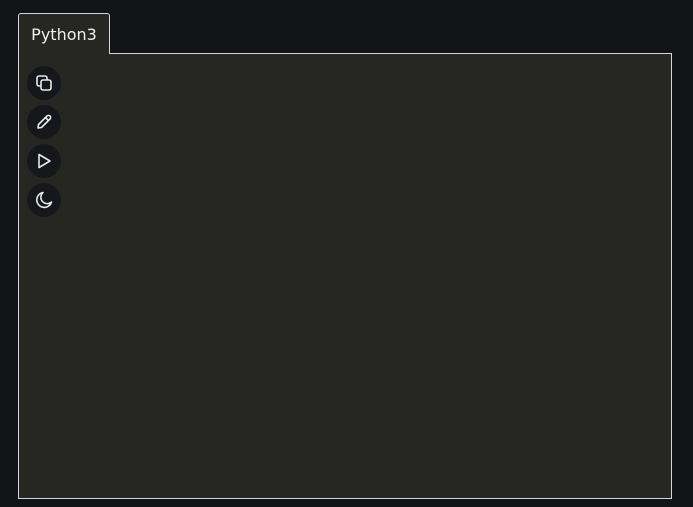 Image resolution: width=693 pixels, height=507 pixels. I want to click on edit-button, so click(44, 122).